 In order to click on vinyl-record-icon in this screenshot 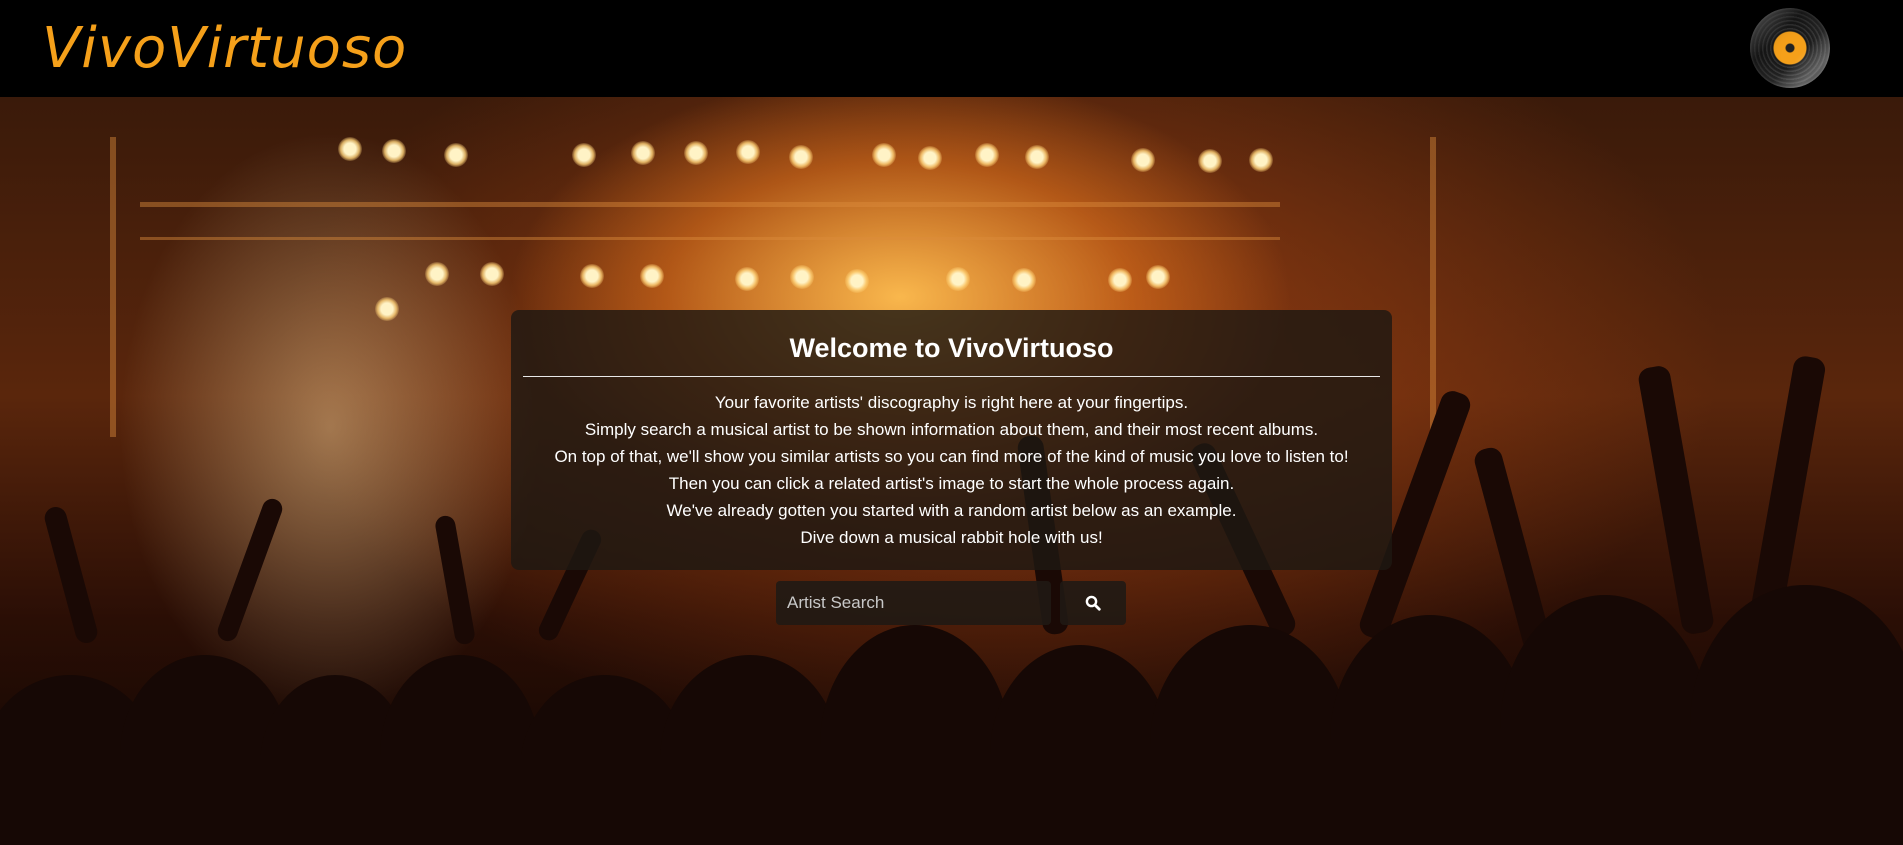, I will do `click(1790, 48)`.